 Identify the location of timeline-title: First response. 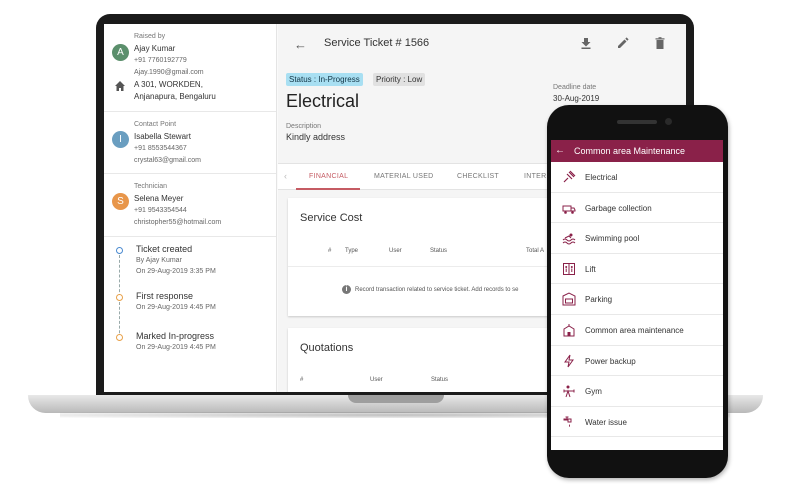
(165, 296).